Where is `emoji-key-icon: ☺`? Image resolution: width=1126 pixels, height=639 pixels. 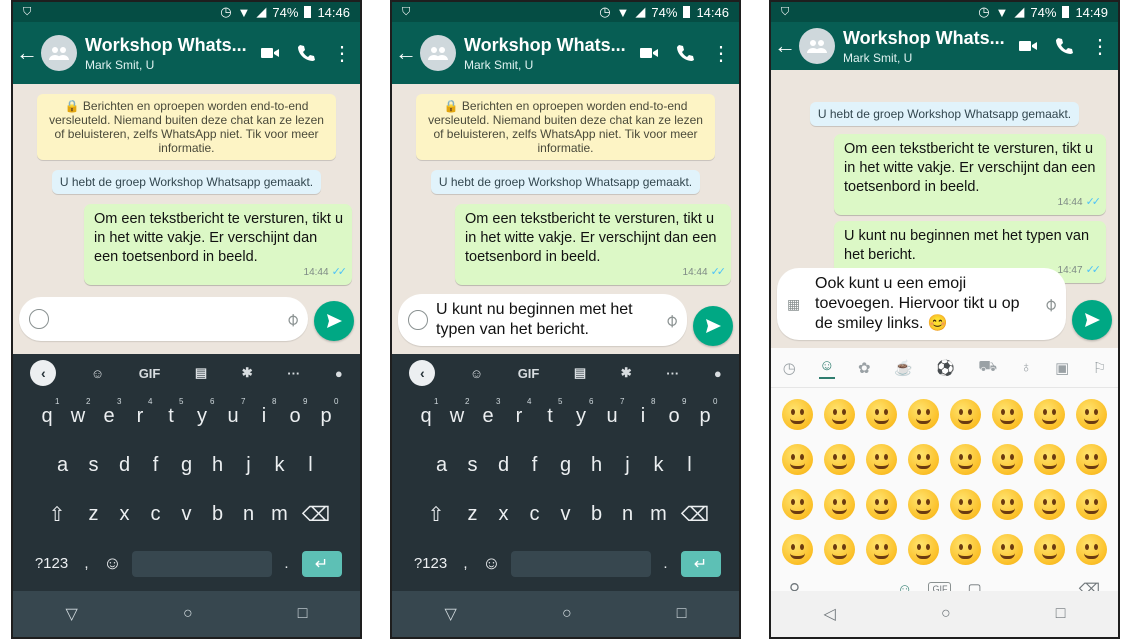 emoji-key-icon: ☺ is located at coordinates (492, 563).